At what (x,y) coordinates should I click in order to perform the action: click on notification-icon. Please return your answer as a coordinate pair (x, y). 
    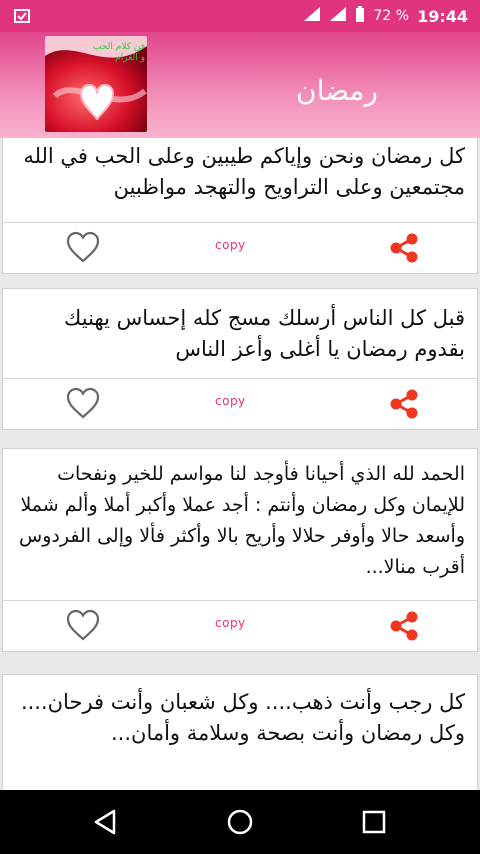
    Looking at the image, I should click on (22, 18).